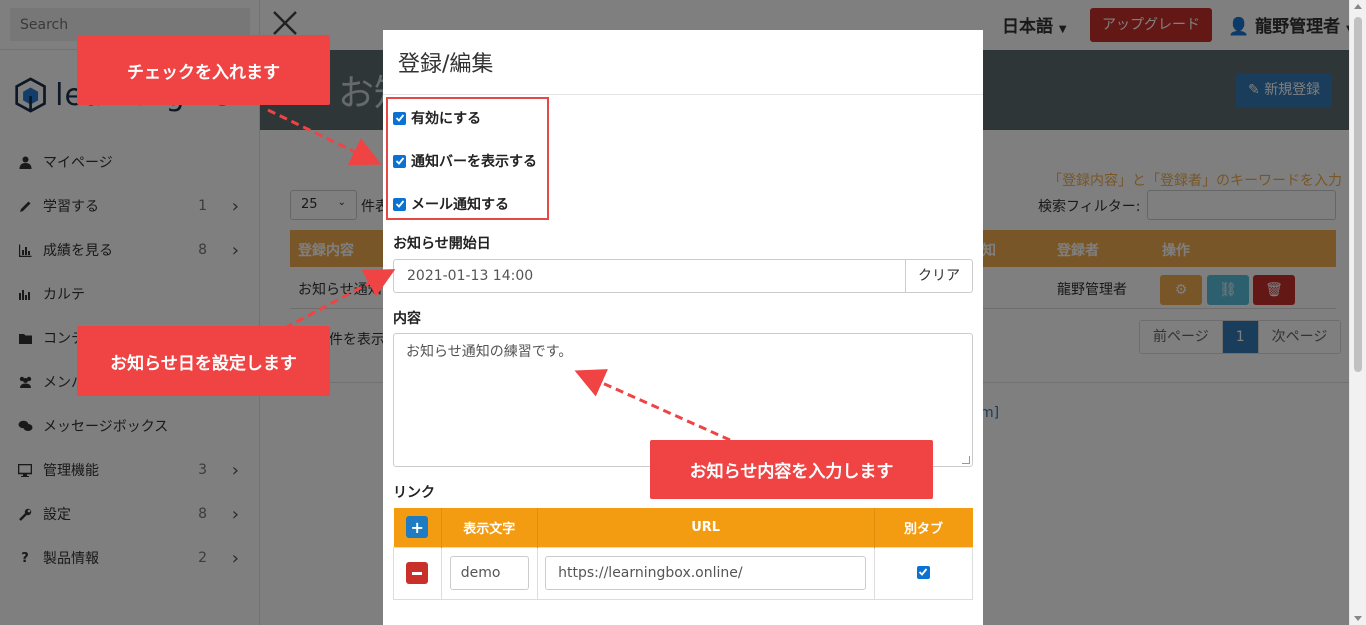 This screenshot has height=625, width=1366. I want to click on mail-checkbox, so click(399, 204).